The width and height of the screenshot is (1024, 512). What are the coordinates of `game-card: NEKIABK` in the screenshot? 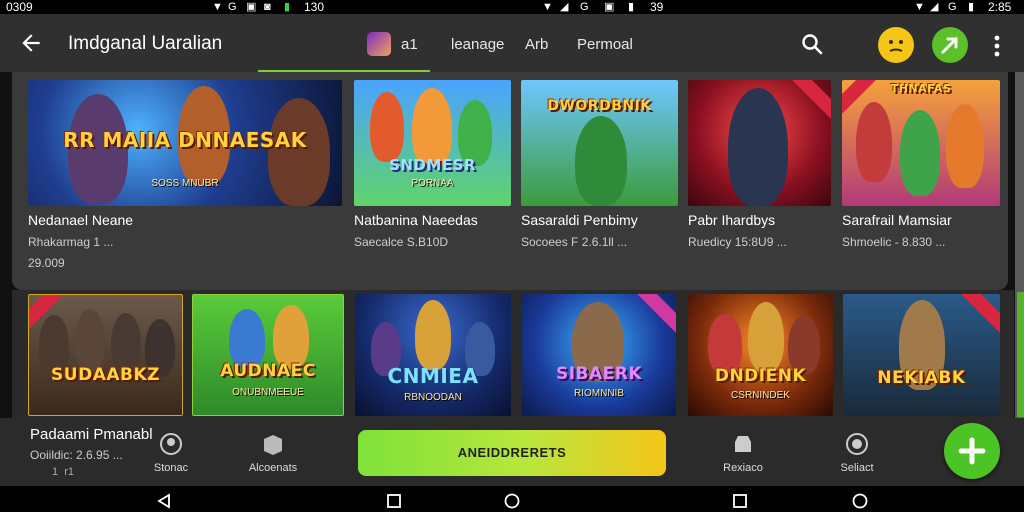 It's located at (921, 355).